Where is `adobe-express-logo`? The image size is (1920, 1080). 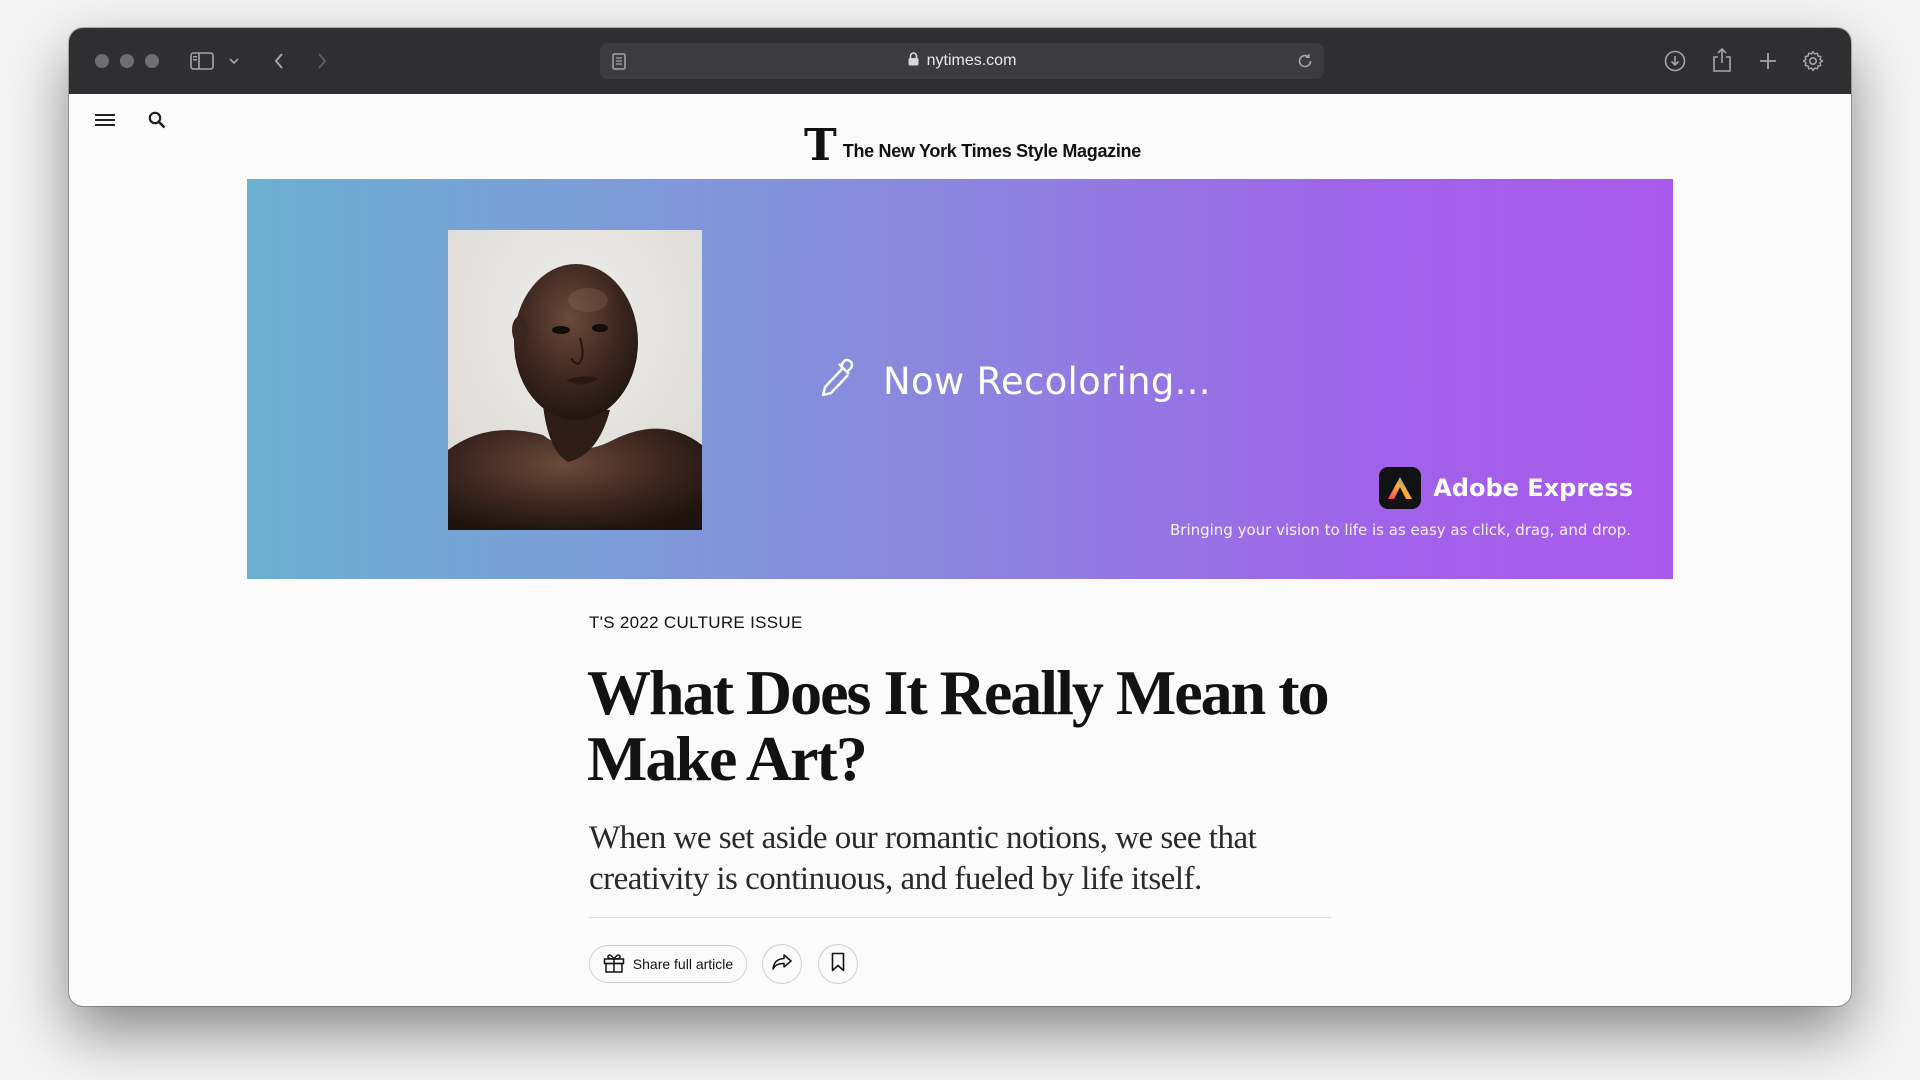
adobe-express-logo is located at coordinates (1400, 488).